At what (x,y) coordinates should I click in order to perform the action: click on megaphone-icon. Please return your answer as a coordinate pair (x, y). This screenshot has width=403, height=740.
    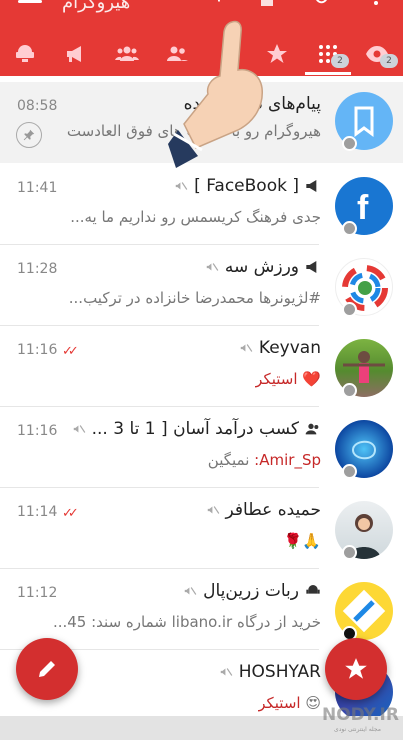
    Looking at the image, I should click on (74, 54).